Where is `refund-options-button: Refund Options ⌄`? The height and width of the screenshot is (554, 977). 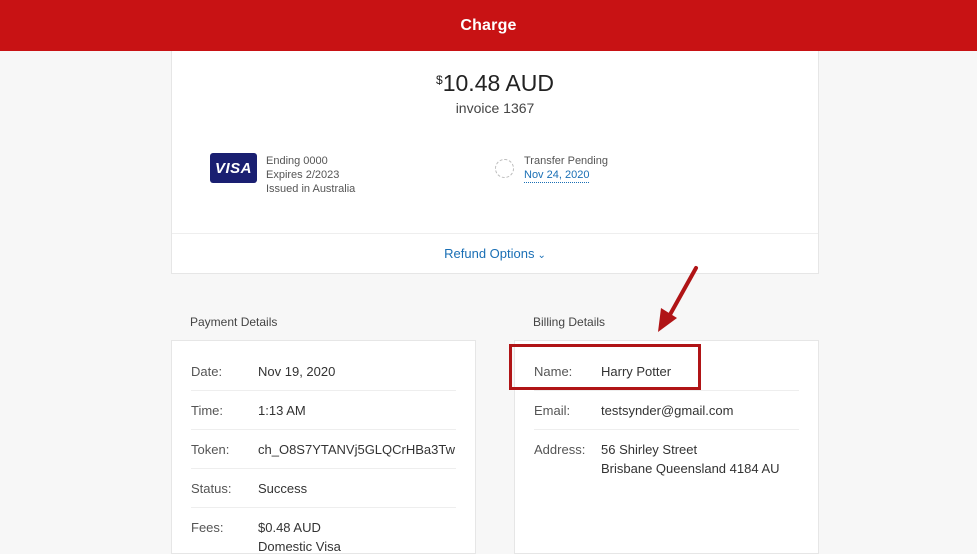
refund-options-button: Refund Options ⌄ is located at coordinates (495, 253).